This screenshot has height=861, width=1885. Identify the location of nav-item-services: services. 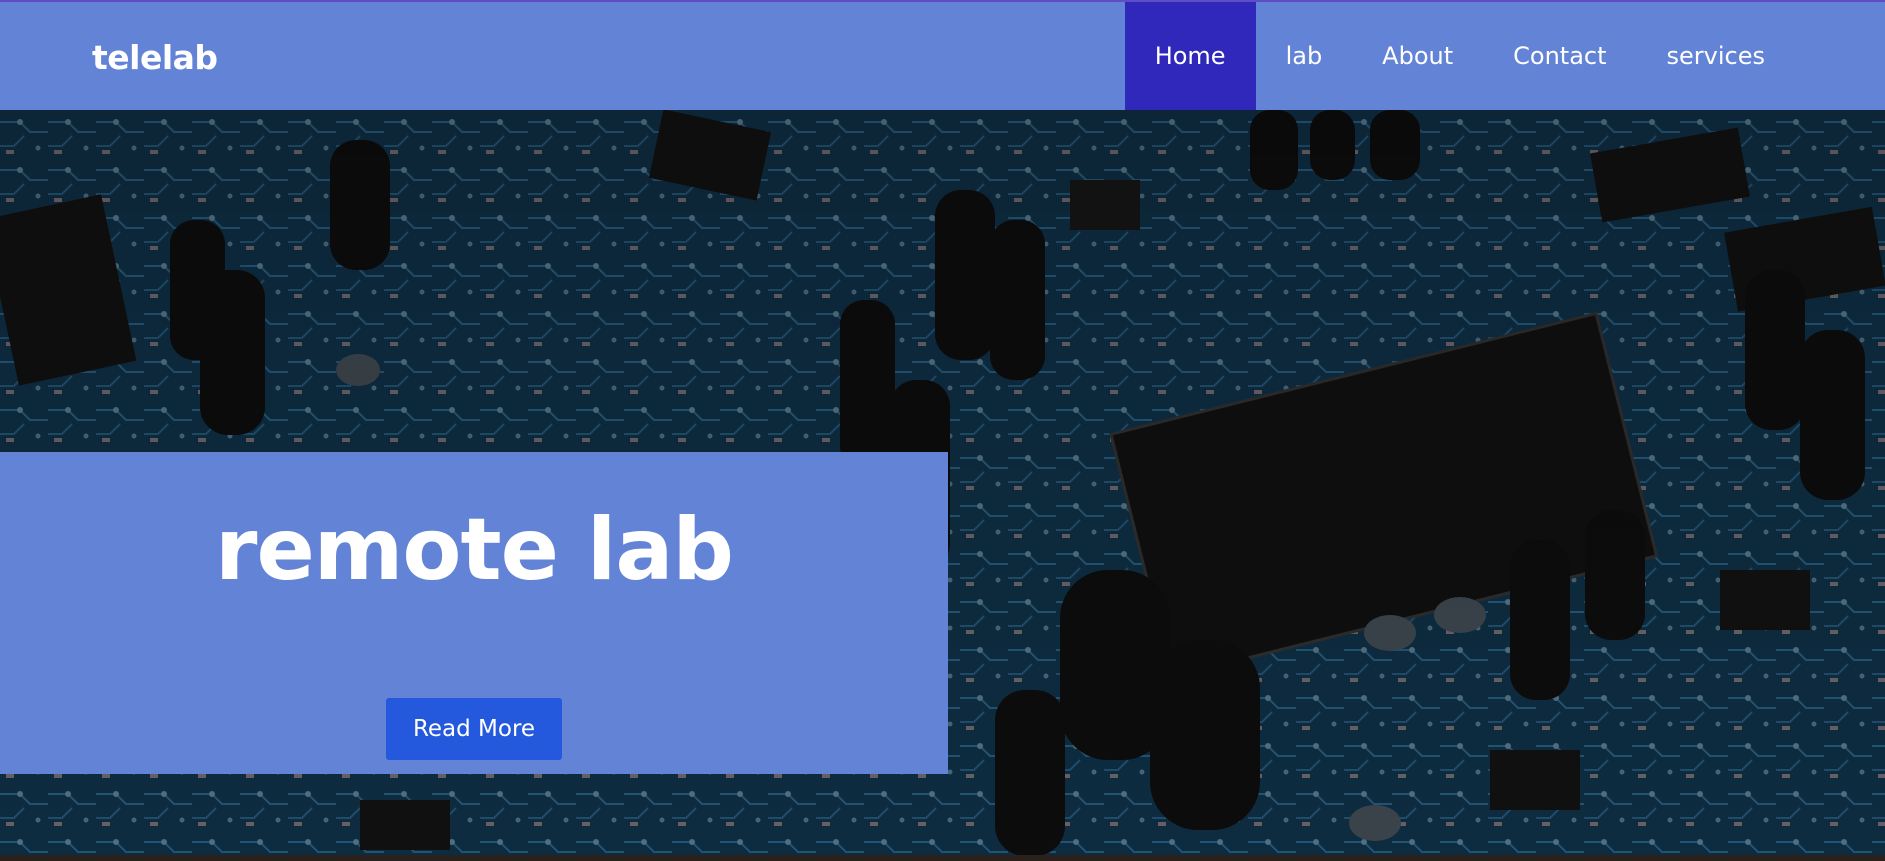
(1716, 56).